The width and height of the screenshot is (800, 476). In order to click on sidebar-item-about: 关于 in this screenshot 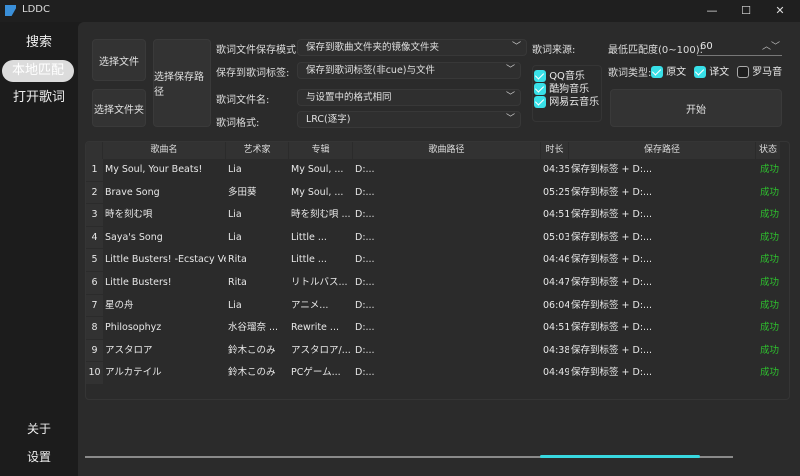, I will do `click(39, 429)`.